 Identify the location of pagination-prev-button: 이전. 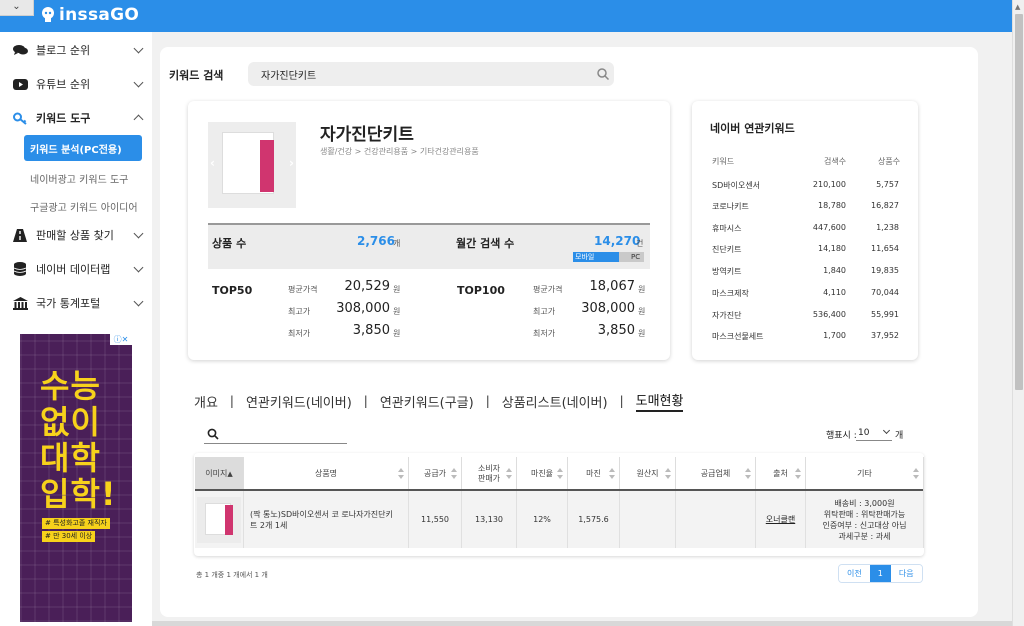
(854, 573).